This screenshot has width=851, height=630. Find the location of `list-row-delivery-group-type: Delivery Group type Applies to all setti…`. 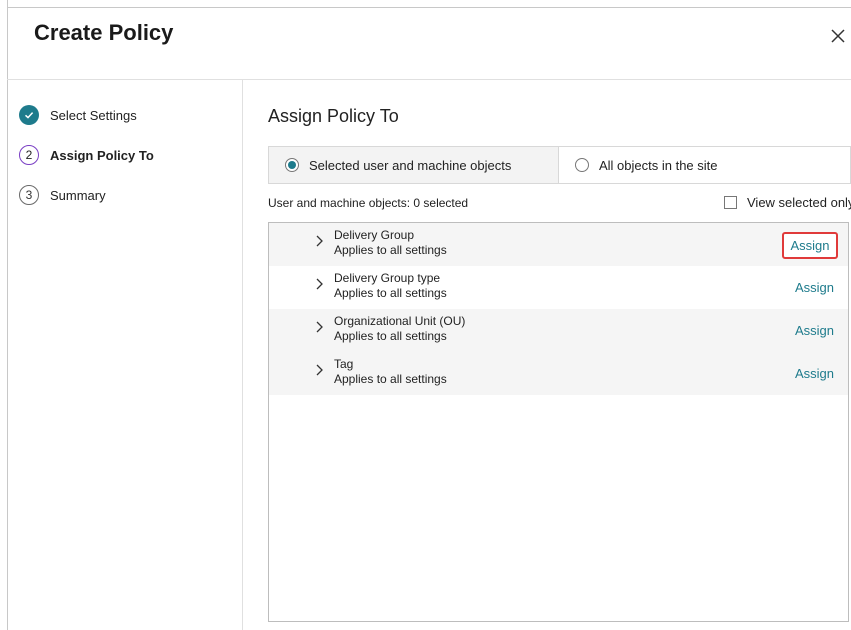

list-row-delivery-group-type: Delivery Group type Applies to all setti… is located at coordinates (558, 287).